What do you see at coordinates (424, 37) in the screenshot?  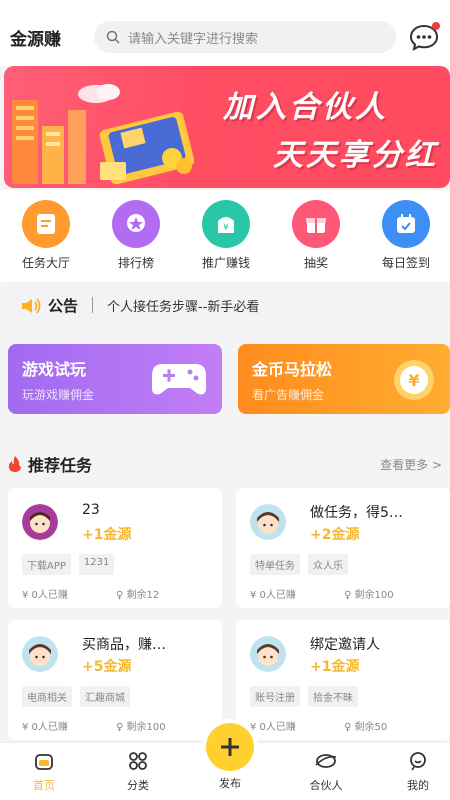 I see `message-button` at bounding box center [424, 37].